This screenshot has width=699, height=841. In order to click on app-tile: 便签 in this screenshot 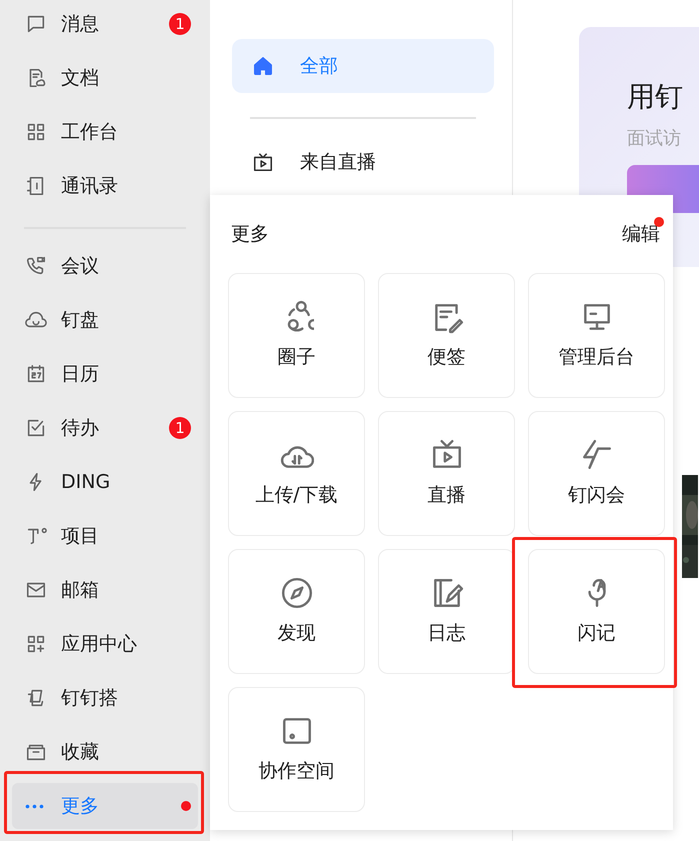, I will do `click(446, 335)`.